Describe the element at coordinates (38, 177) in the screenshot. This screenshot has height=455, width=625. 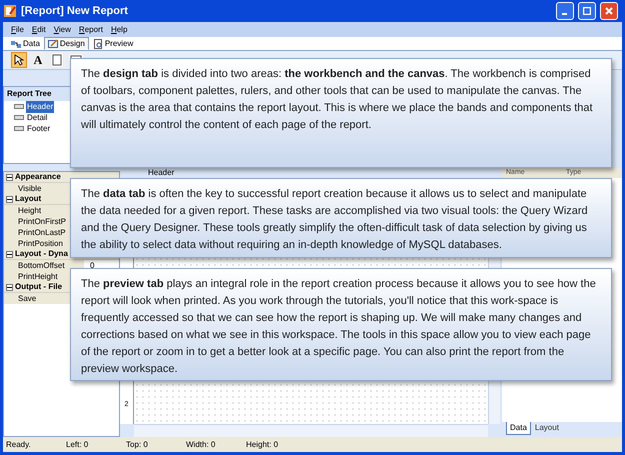
I see `property-group-label: Appearance` at that location.